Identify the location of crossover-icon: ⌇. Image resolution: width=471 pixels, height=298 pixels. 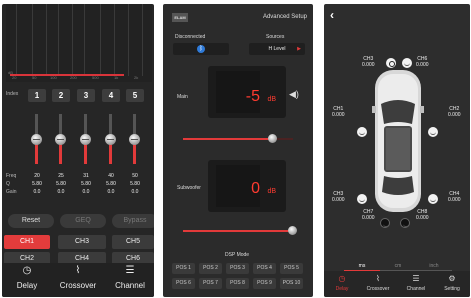
(78, 270).